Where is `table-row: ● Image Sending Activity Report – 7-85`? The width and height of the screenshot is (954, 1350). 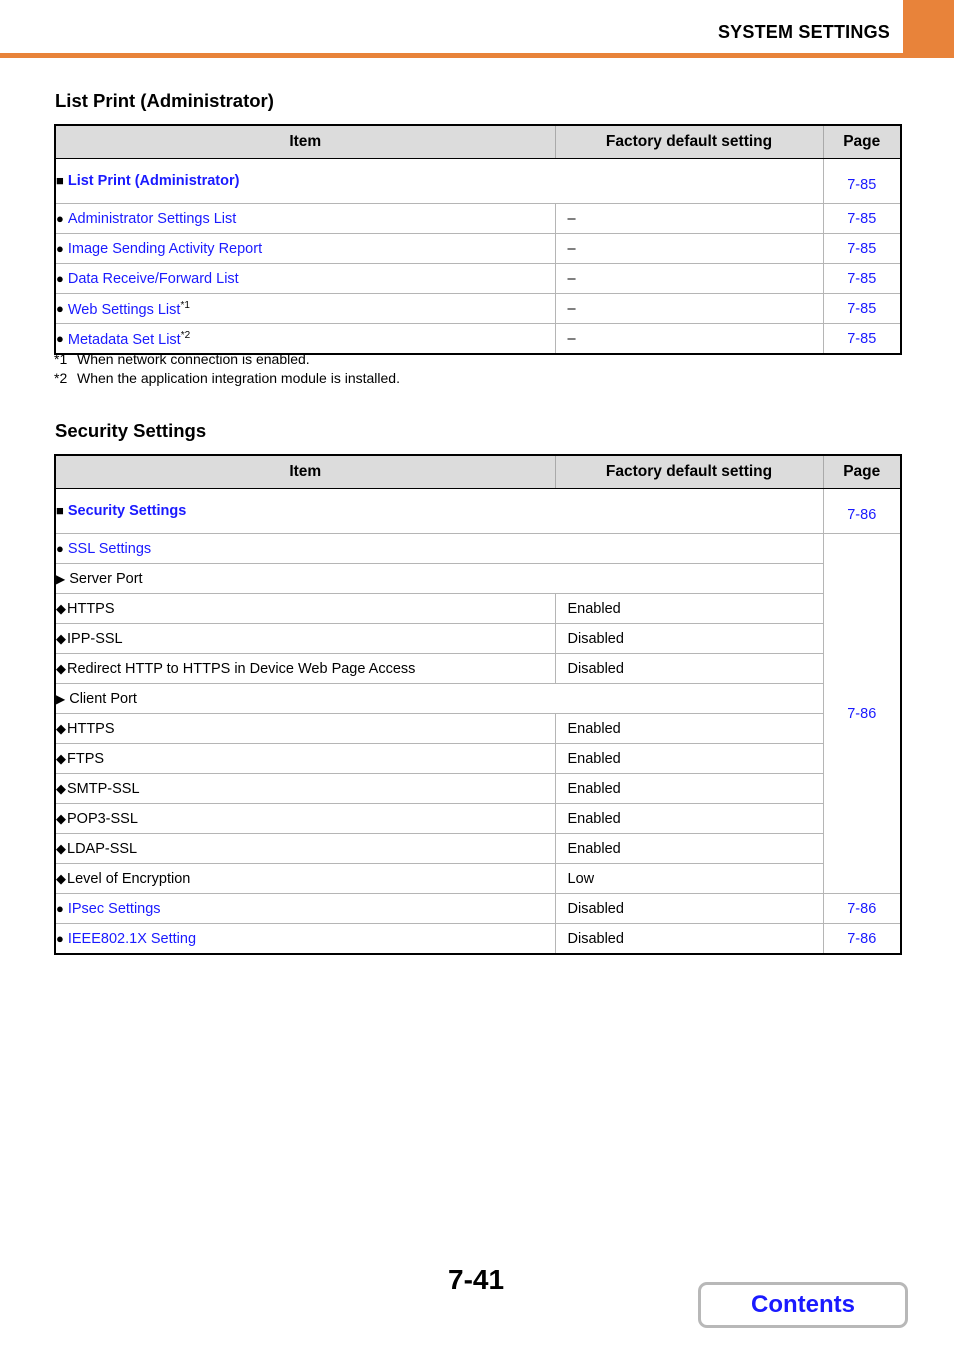
table-row: ● Image Sending Activity Report – 7-85 is located at coordinates (478, 248).